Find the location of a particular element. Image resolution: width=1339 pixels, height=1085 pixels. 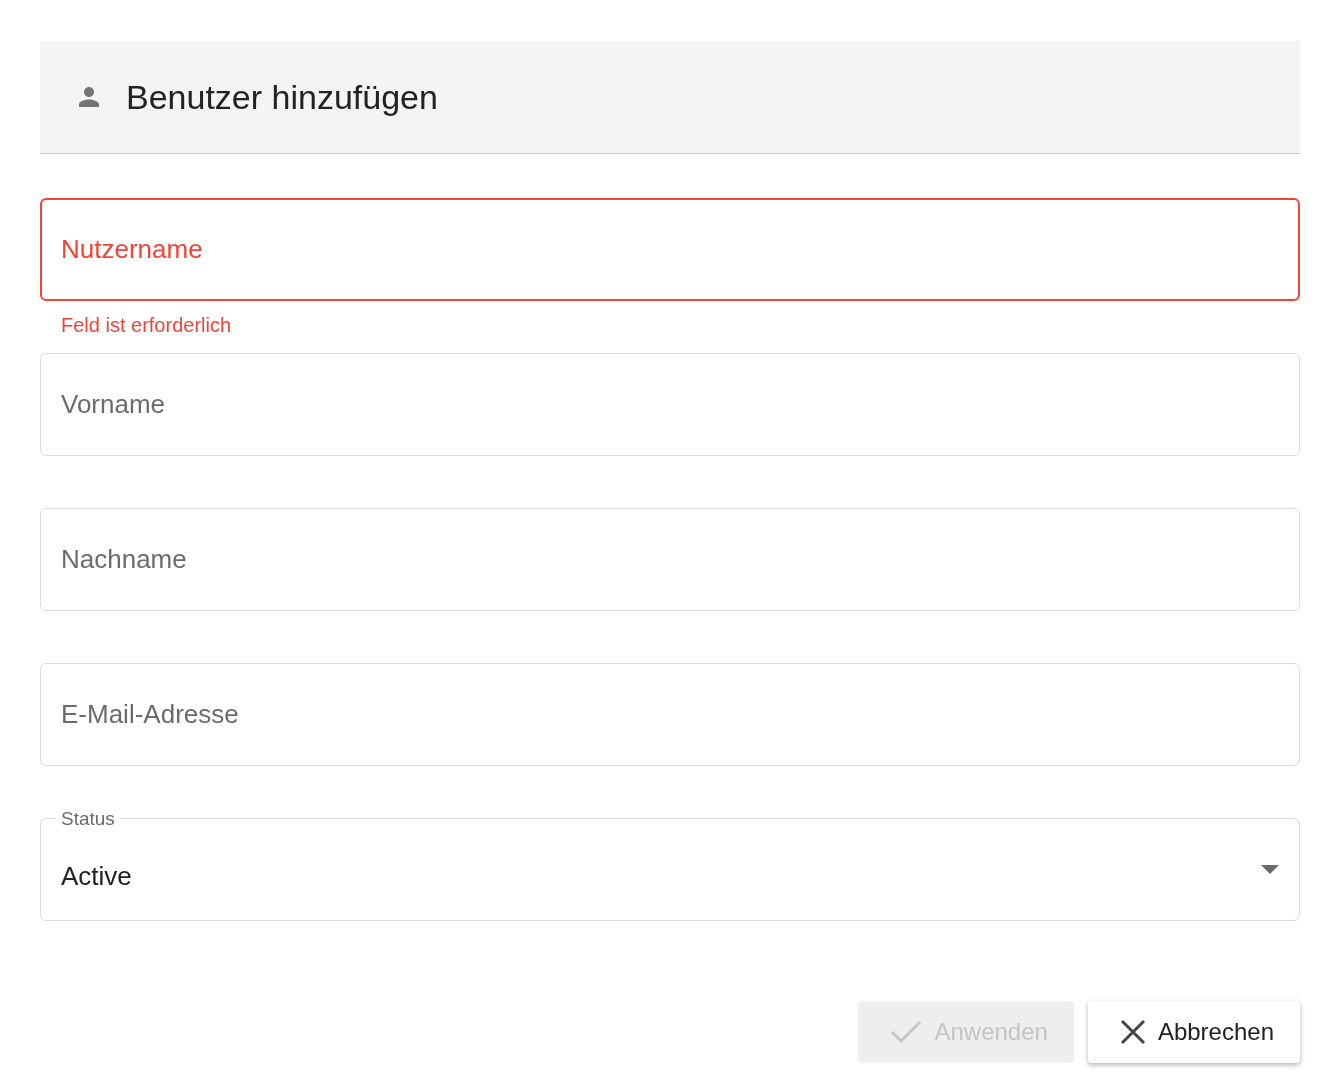

cancel-button: Abbrechen is located at coordinates (1193, 1032).